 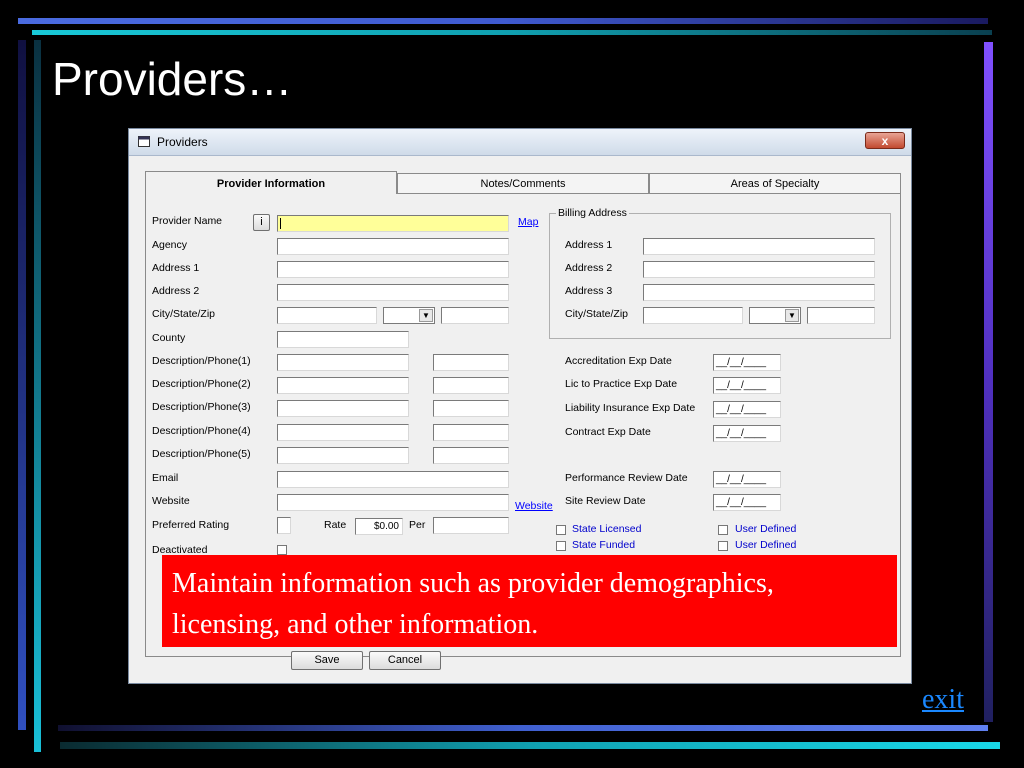 I want to click on exit-link: exit, so click(x=943, y=700).